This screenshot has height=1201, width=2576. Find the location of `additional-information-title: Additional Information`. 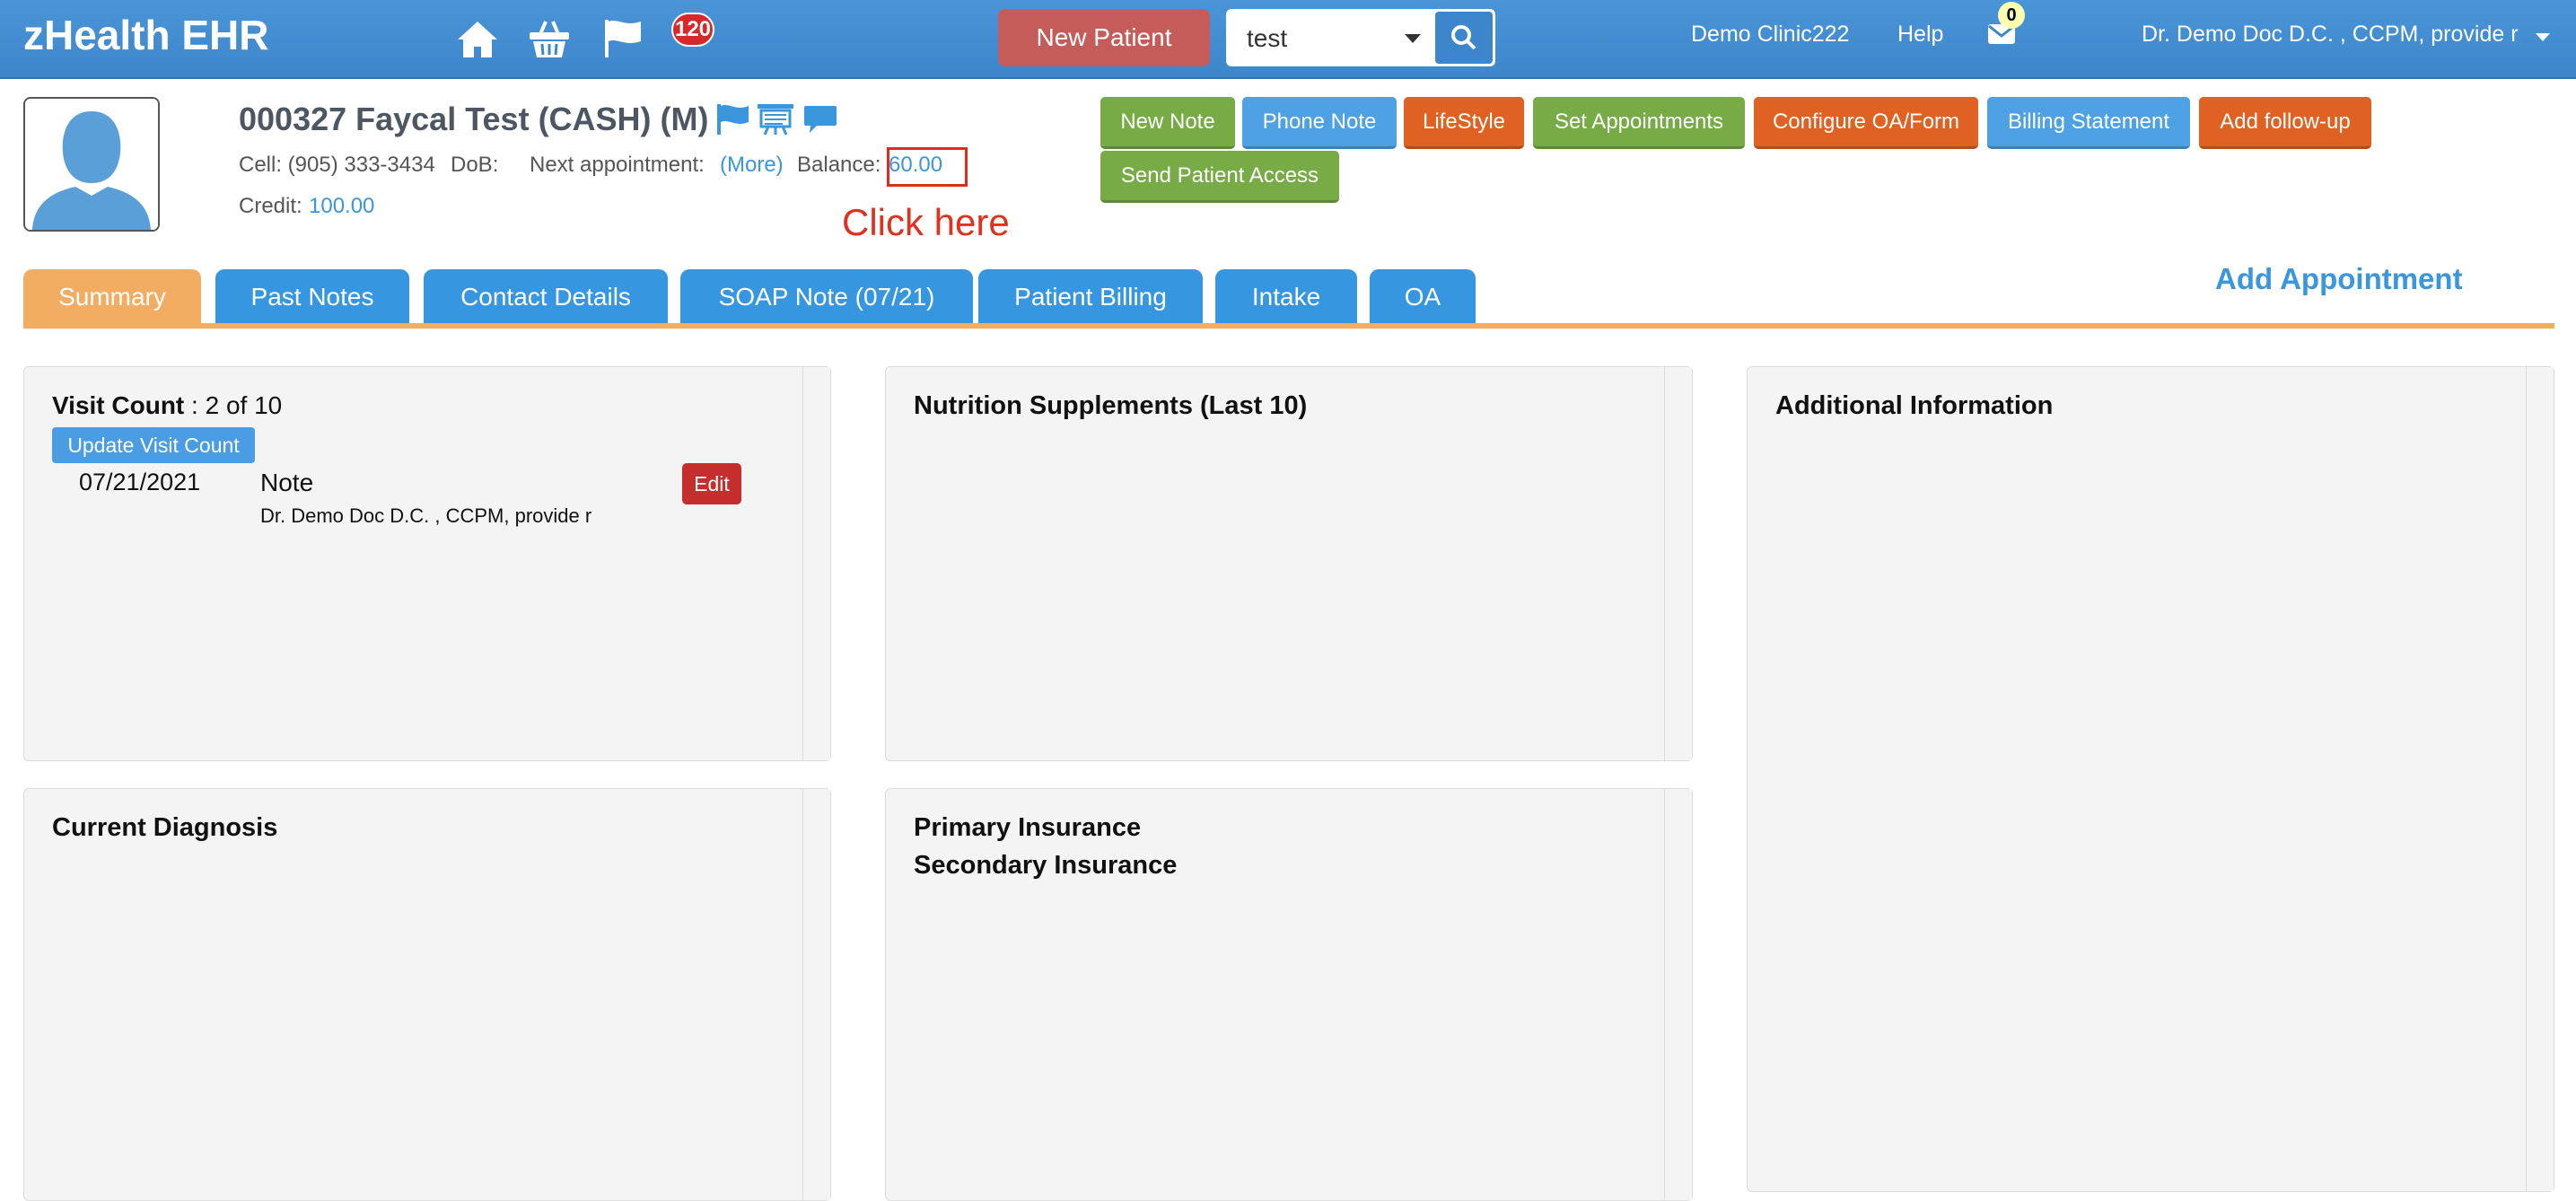

additional-information-title: Additional Information is located at coordinates (1914, 405).